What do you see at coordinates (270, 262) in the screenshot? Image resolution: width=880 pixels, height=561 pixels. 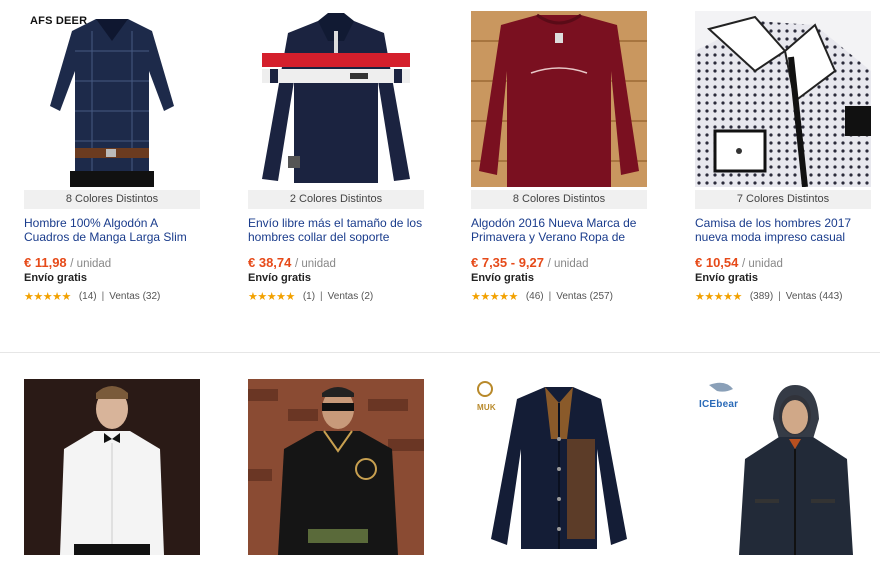 I see `price: € 38,74` at bounding box center [270, 262].